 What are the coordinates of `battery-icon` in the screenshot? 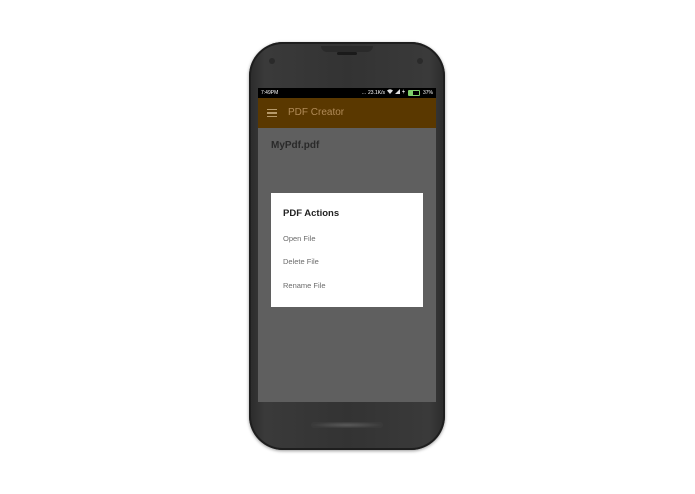 It's located at (413, 93).